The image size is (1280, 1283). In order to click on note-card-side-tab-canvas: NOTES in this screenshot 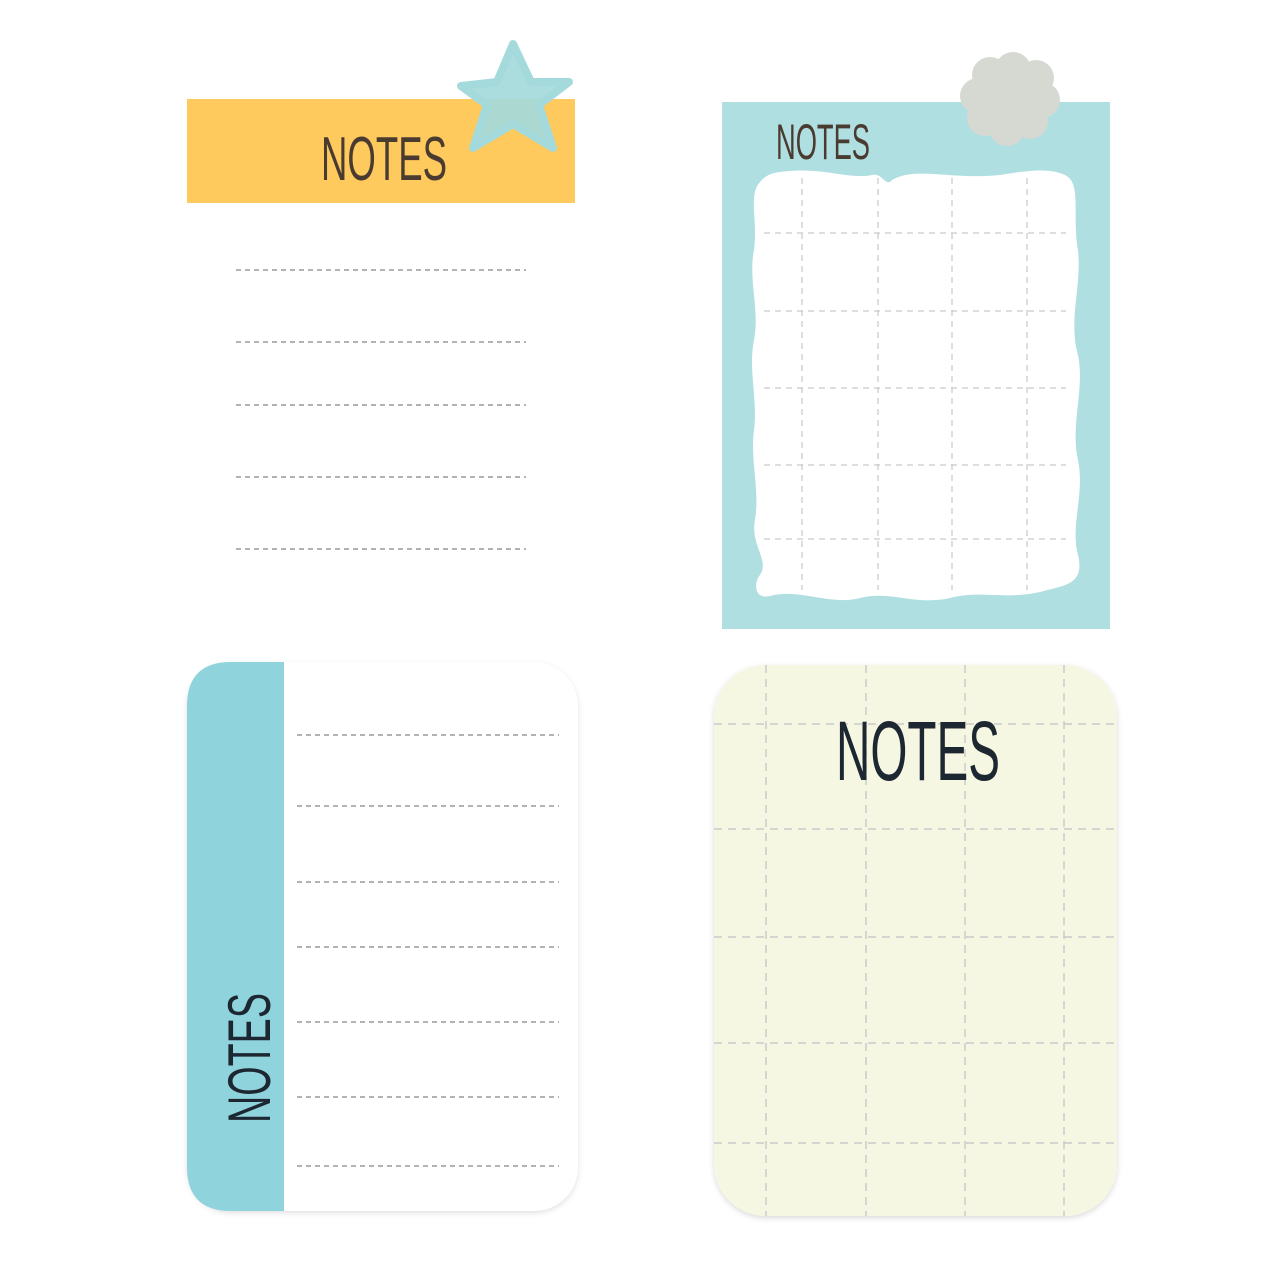, I will do `click(382, 936)`.